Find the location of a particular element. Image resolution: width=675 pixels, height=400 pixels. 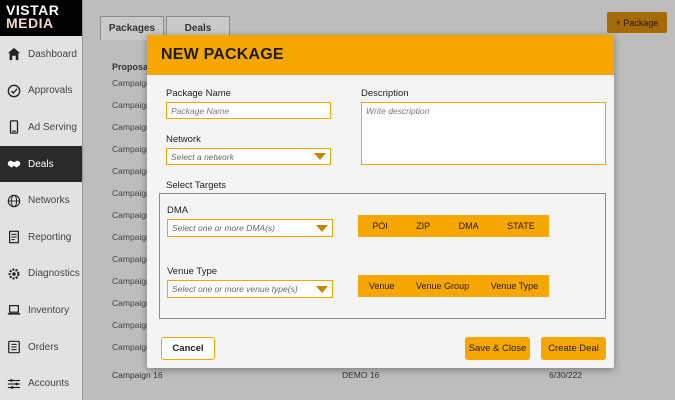

gear-icon is located at coordinates (13, 273).